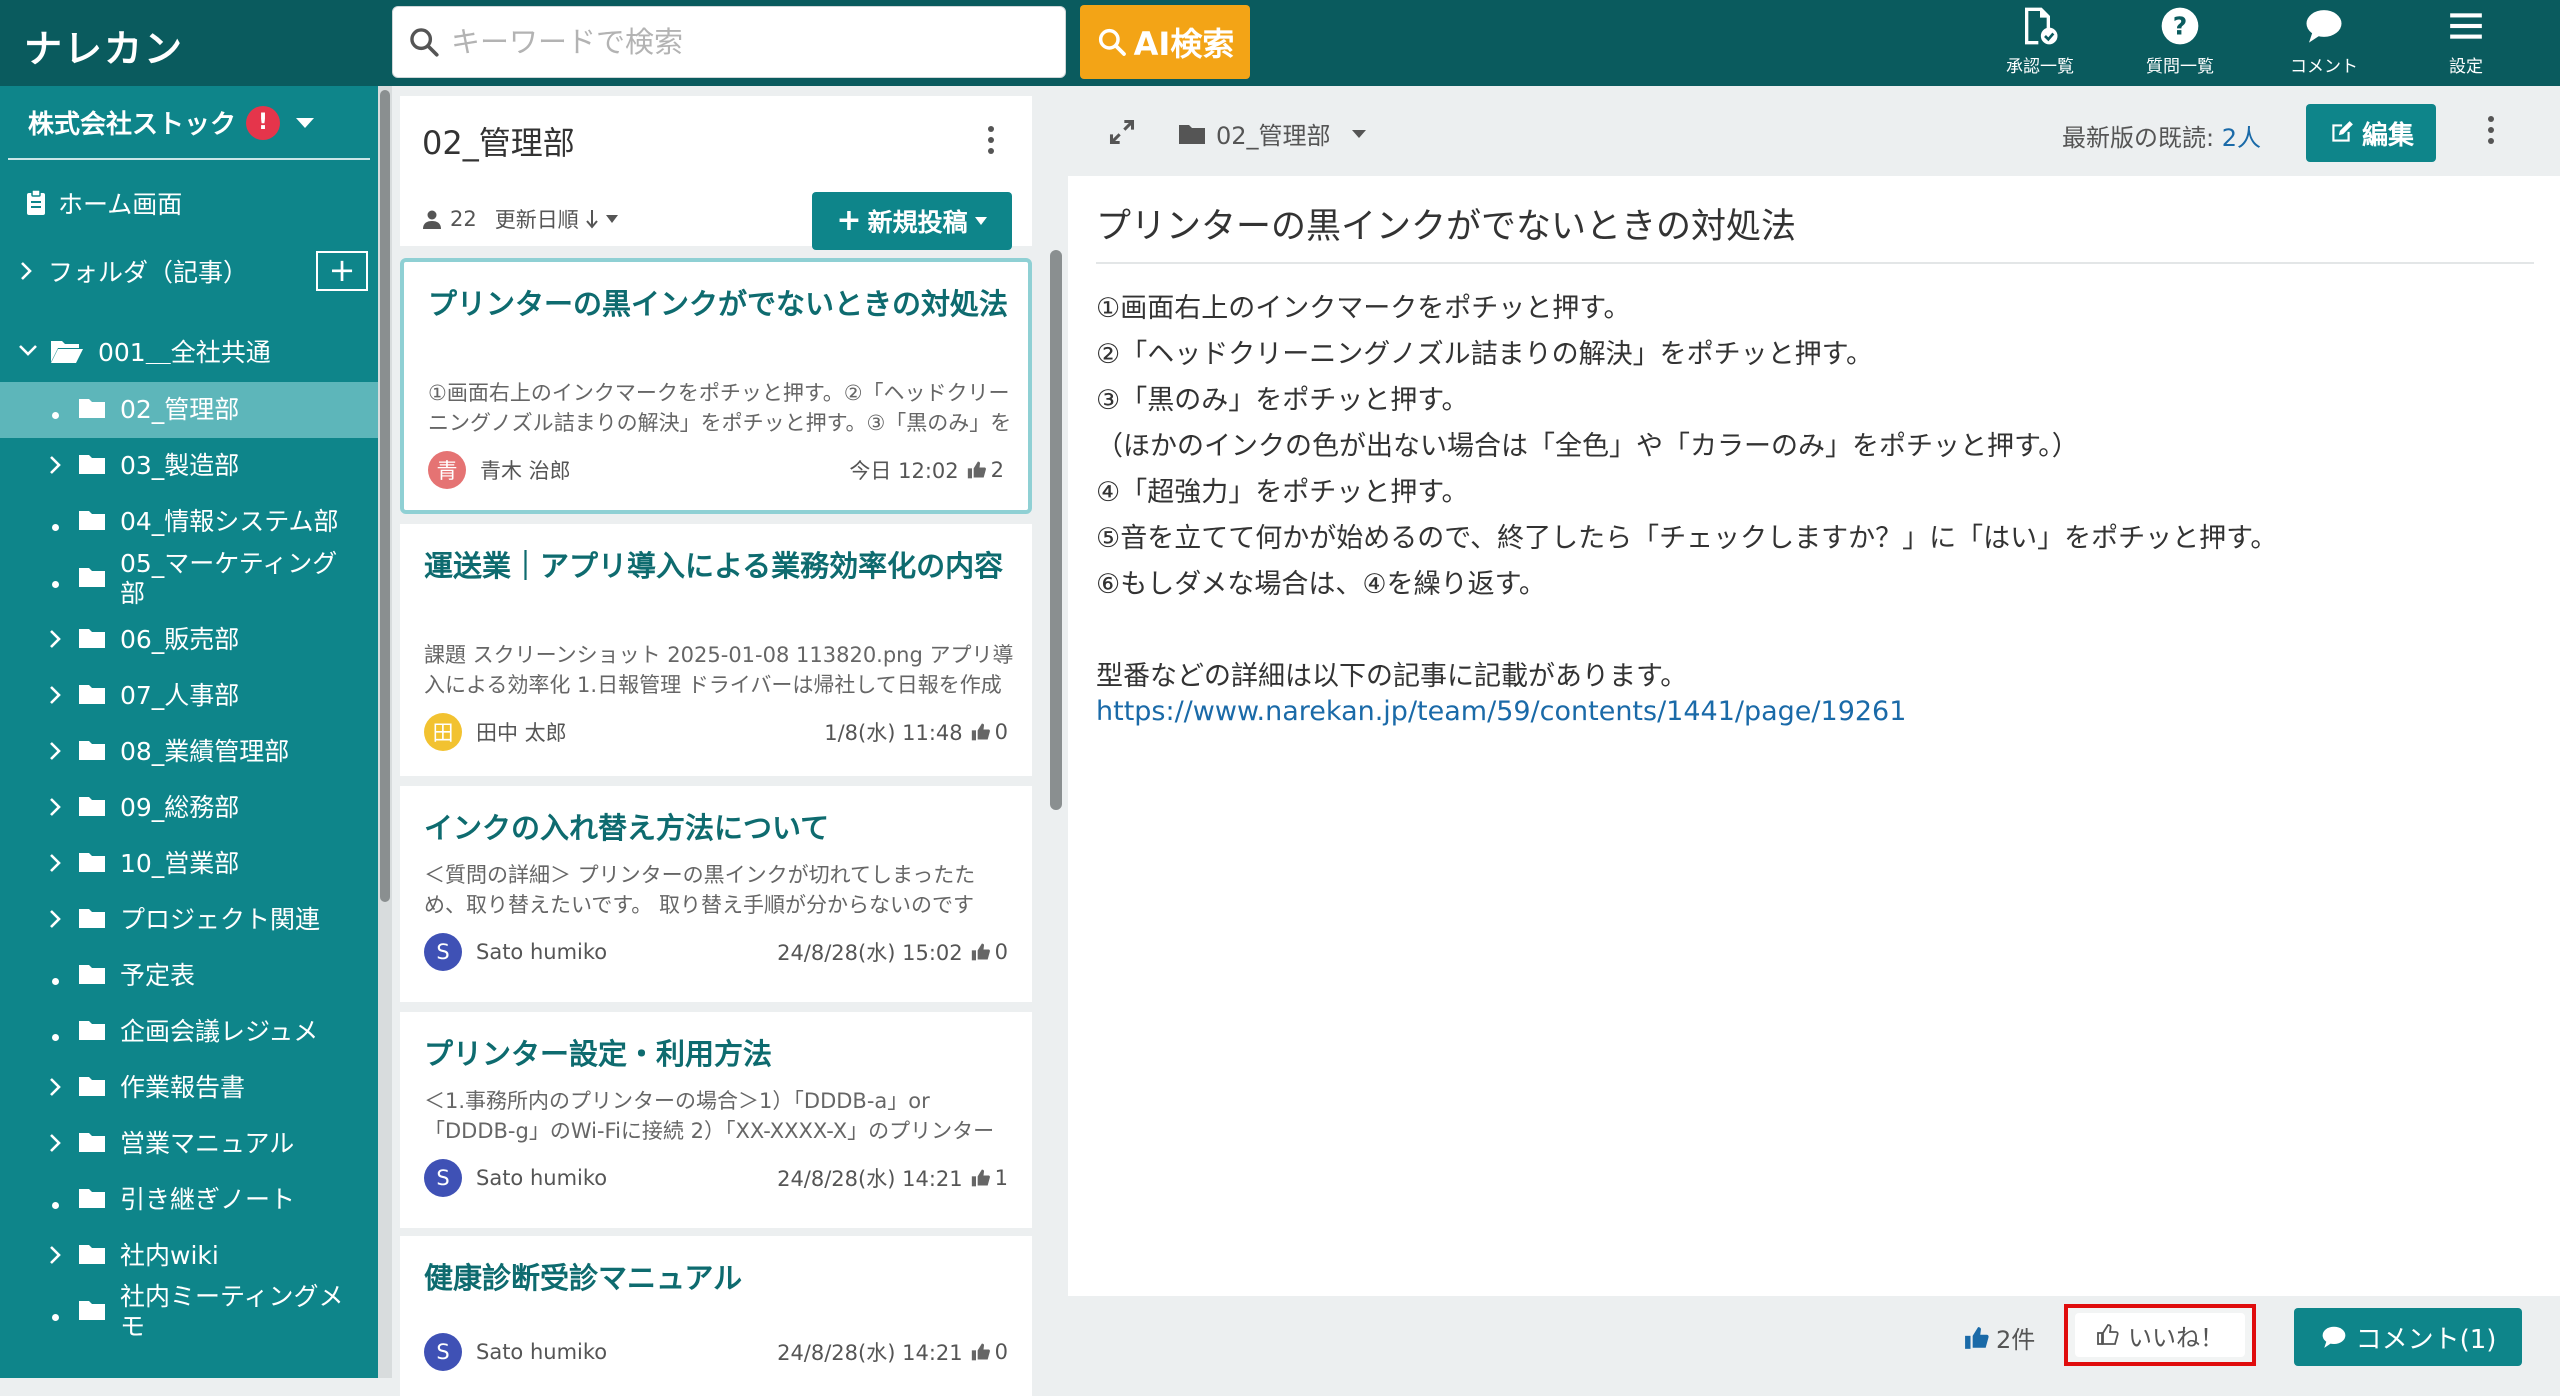 This screenshot has width=2560, height=1396. What do you see at coordinates (229, 578) in the screenshot?
I see `sidebar-item-label: 05_マーケティング部` at bounding box center [229, 578].